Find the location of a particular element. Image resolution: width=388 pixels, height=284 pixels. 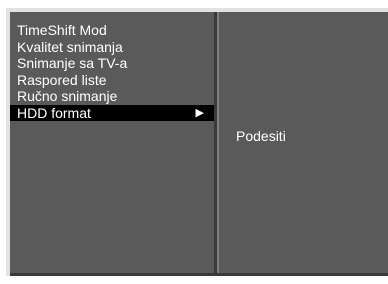

triangle-right-icon: ▶ is located at coordinates (199, 112).